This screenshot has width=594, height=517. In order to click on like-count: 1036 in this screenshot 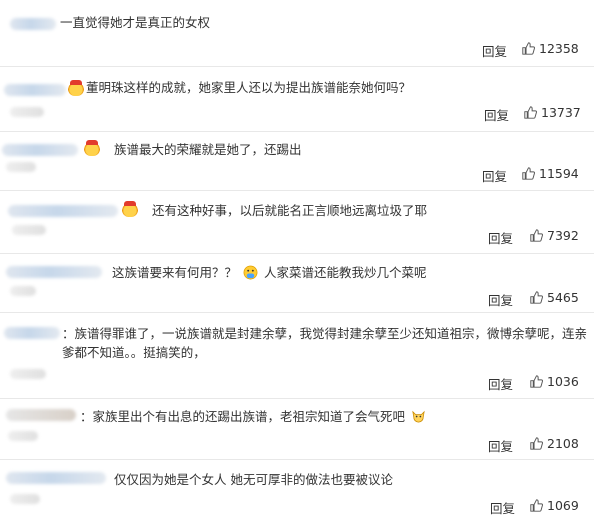, I will do `click(563, 381)`.